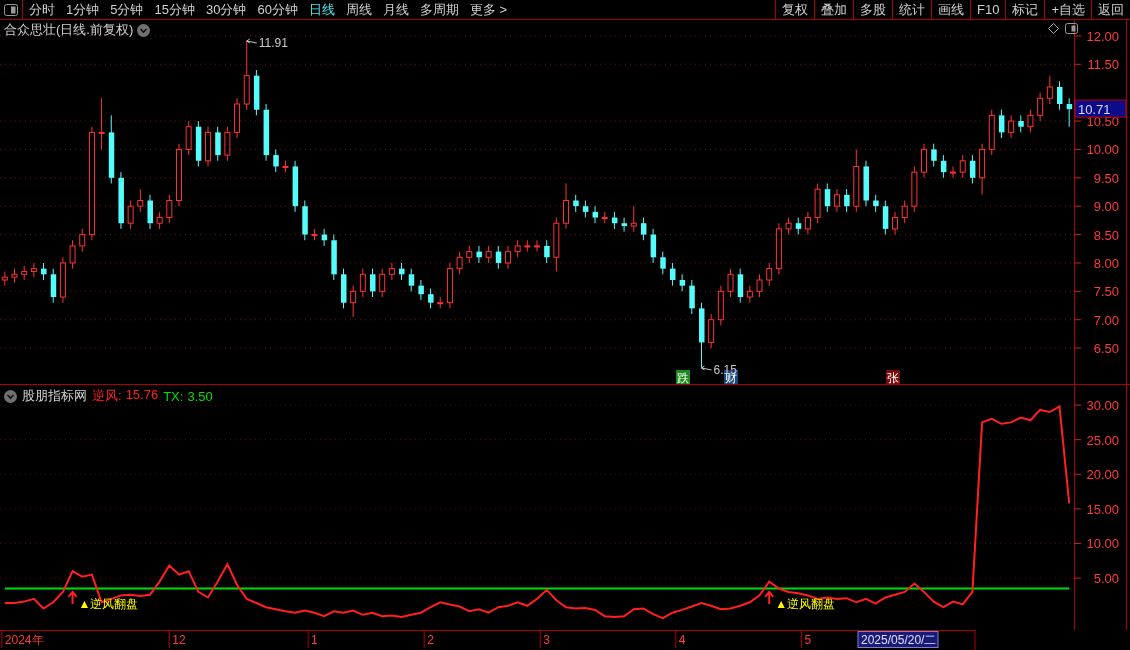  What do you see at coordinates (1102, 544) in the screenshot?
I see `indicator-axis-label: 10.00` at bounding box center [1102, 544].